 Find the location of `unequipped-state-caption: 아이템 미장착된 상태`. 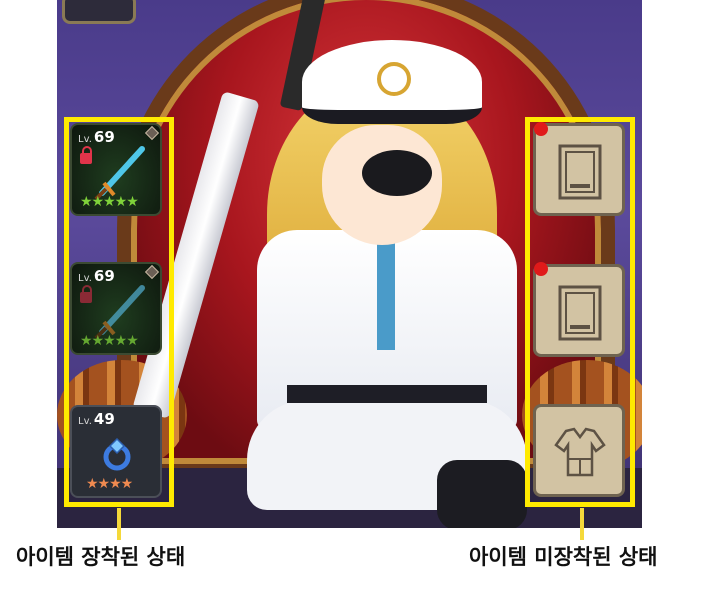

unequipped-state-caption: 아이템 미장착된 상태 is located at coordinates (563, 557).